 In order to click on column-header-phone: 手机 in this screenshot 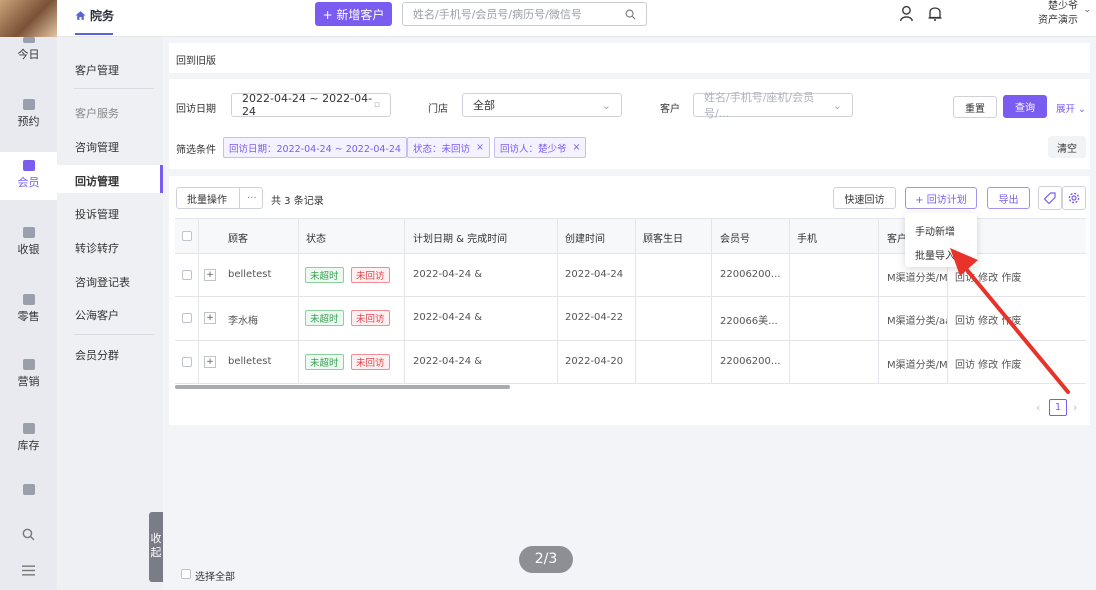, I will do `click(807, 237)`.